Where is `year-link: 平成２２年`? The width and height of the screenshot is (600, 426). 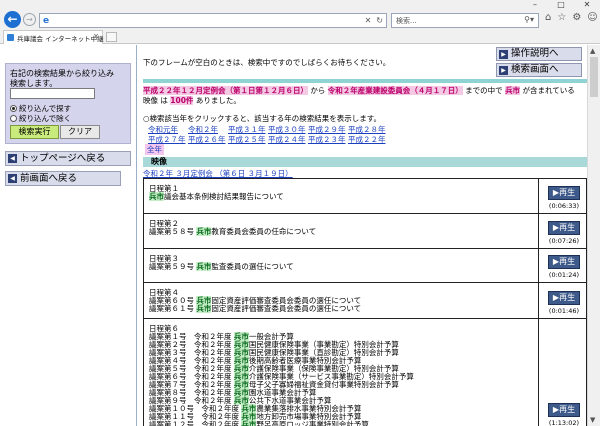
year-link: 平成２２年 is located at coordinates (367, 139).